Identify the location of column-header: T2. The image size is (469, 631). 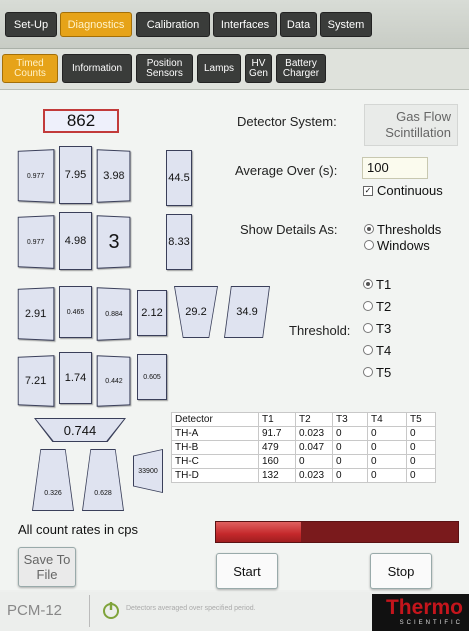
(314, 419).